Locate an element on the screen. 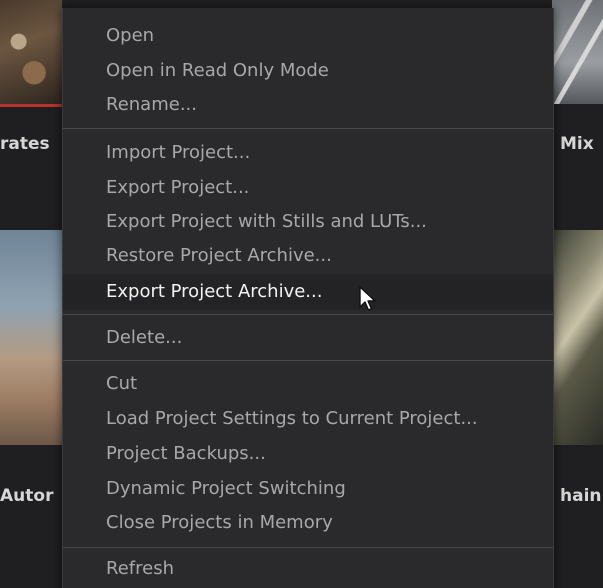 Image resolution: width=603 pixels, height=588 pixels. menu-item-close-in-memory: Close Projects in Memory is located at coordinates (308, 523).